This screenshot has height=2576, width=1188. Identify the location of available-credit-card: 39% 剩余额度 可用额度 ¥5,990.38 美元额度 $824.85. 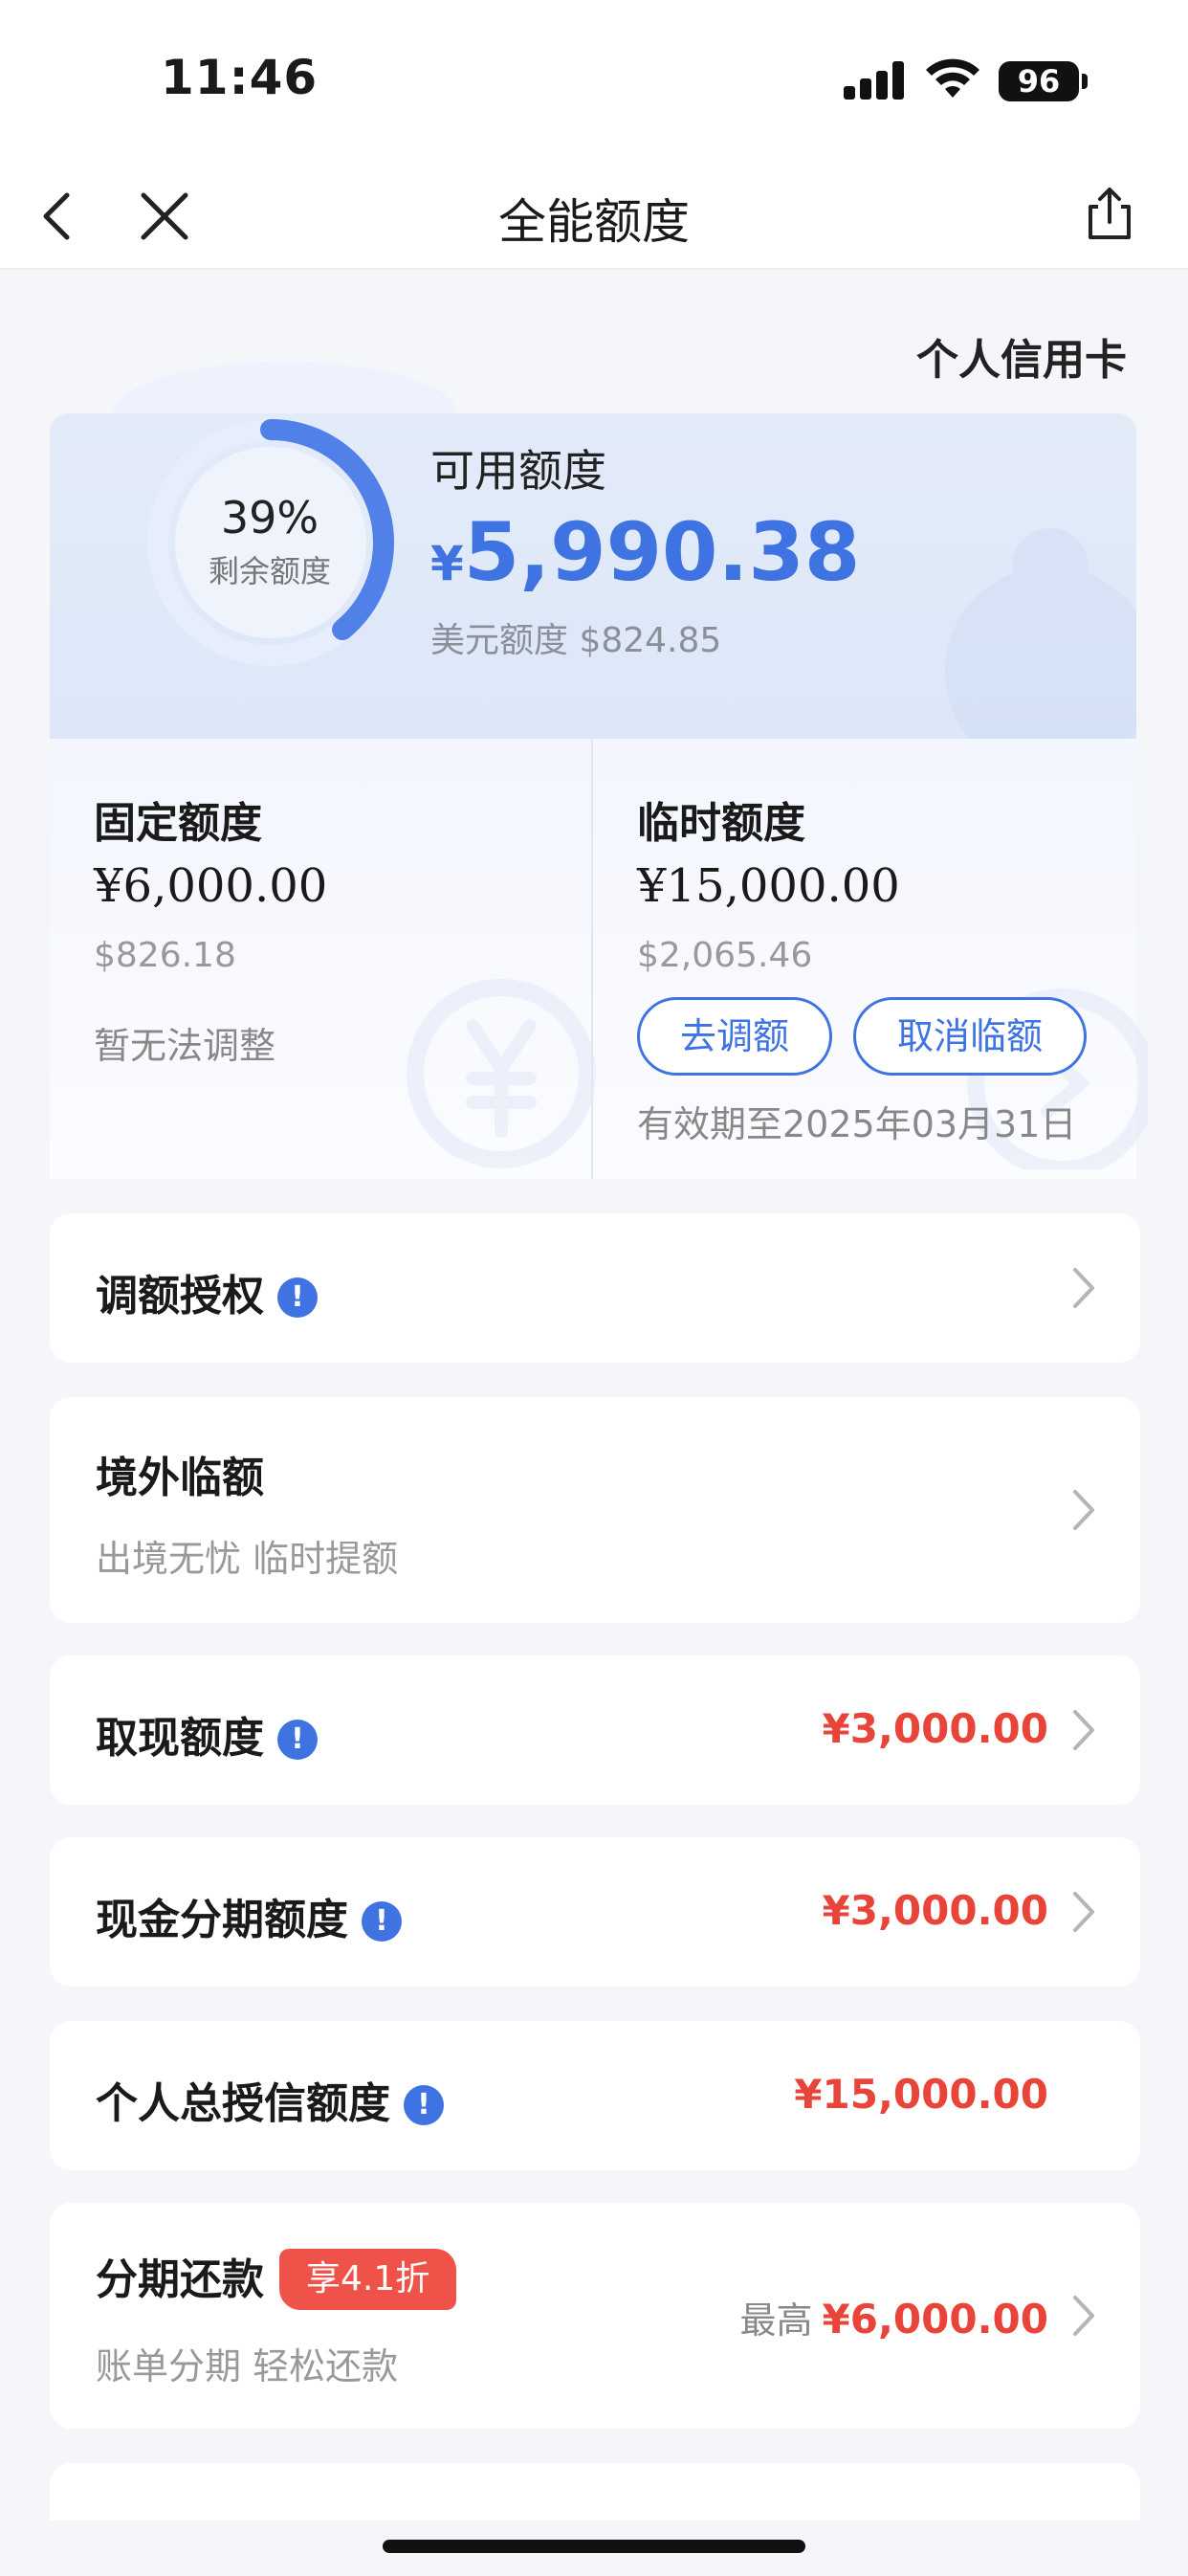
(593, 576).